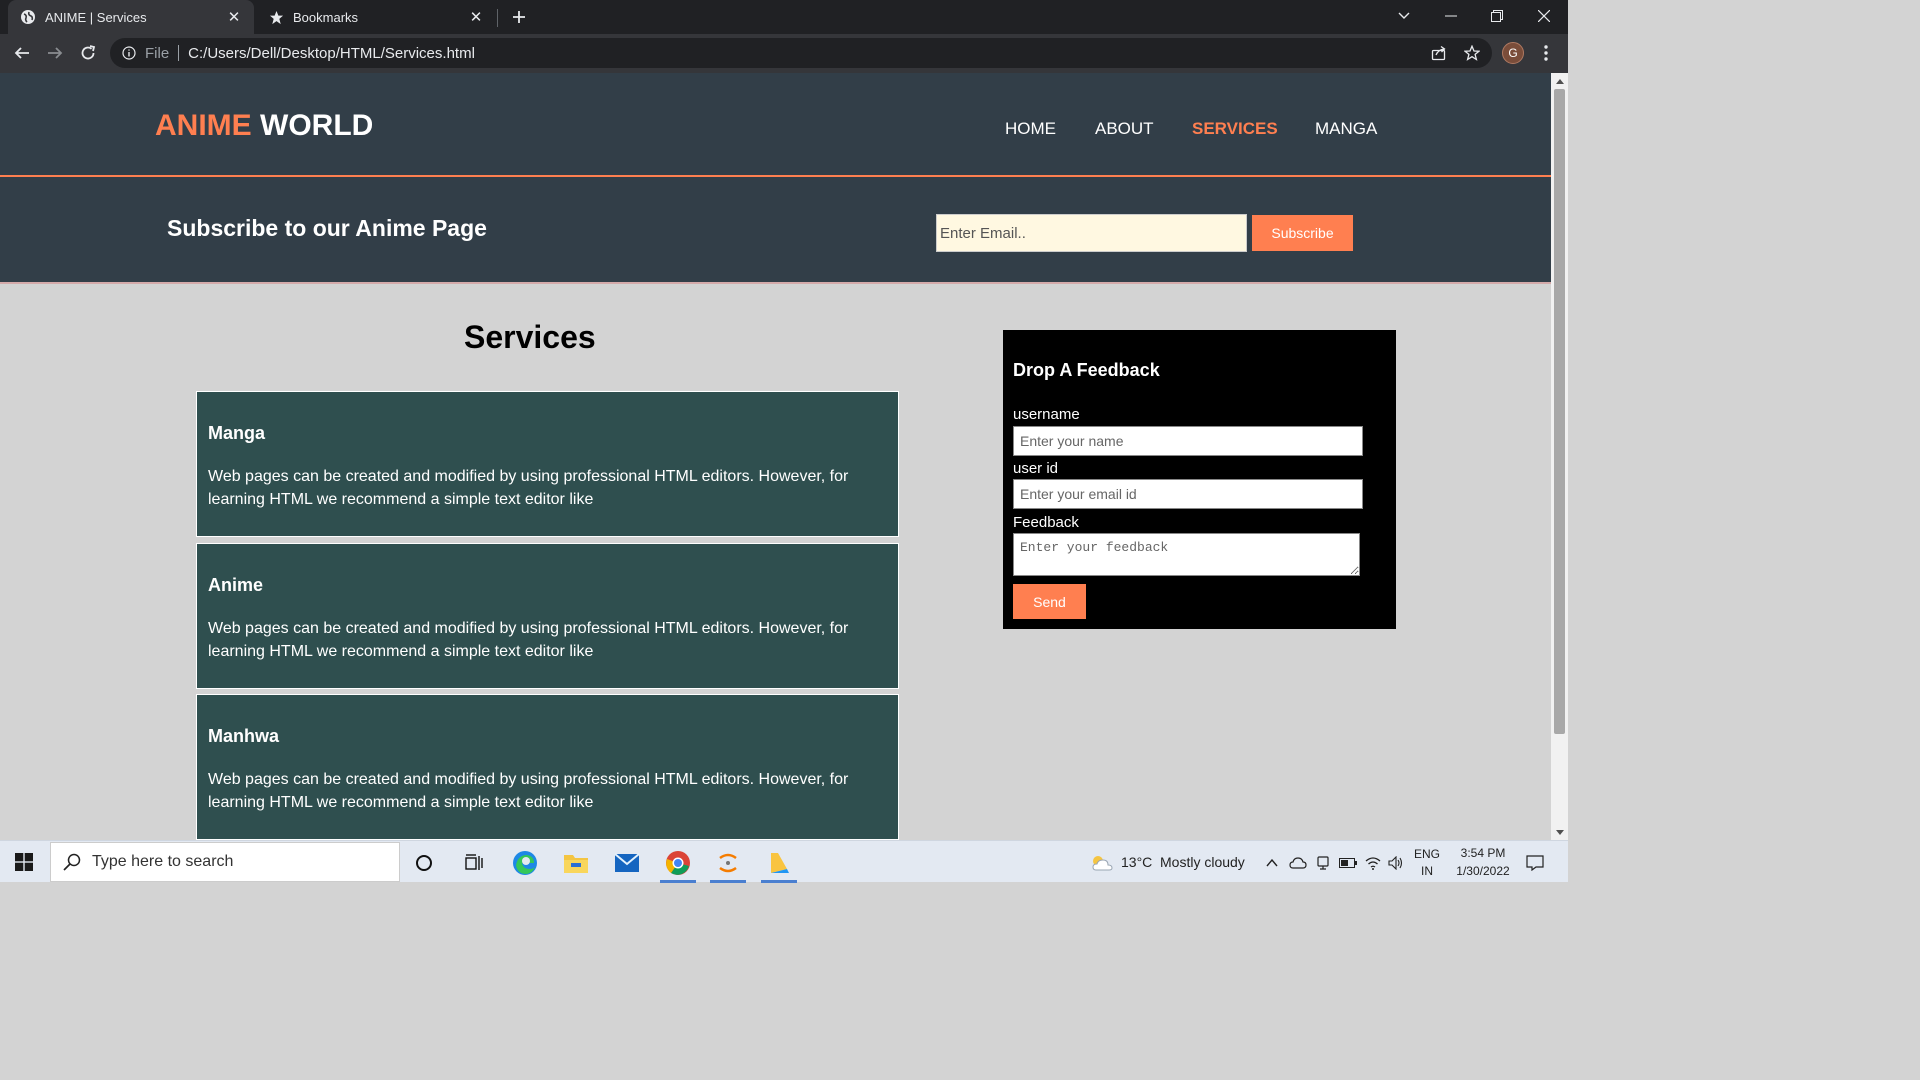  What do you see at coordinates (1086, 370) in the screenshot?
I see `feedback-title: Drop A Feedback` at bounding box center [1086, 370].